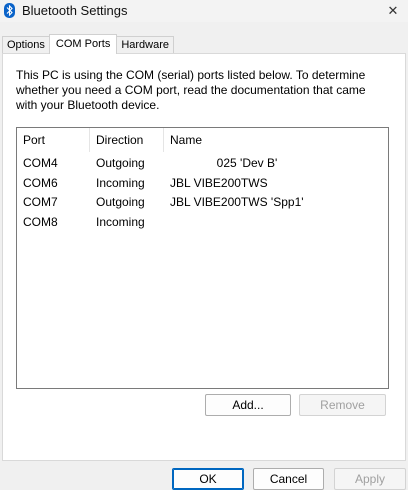 The height and width of the screenshot is (490, 408). Describe the element at coordinates (40, 163) in the screenshot. I see `cell-port: COM4` at that location.